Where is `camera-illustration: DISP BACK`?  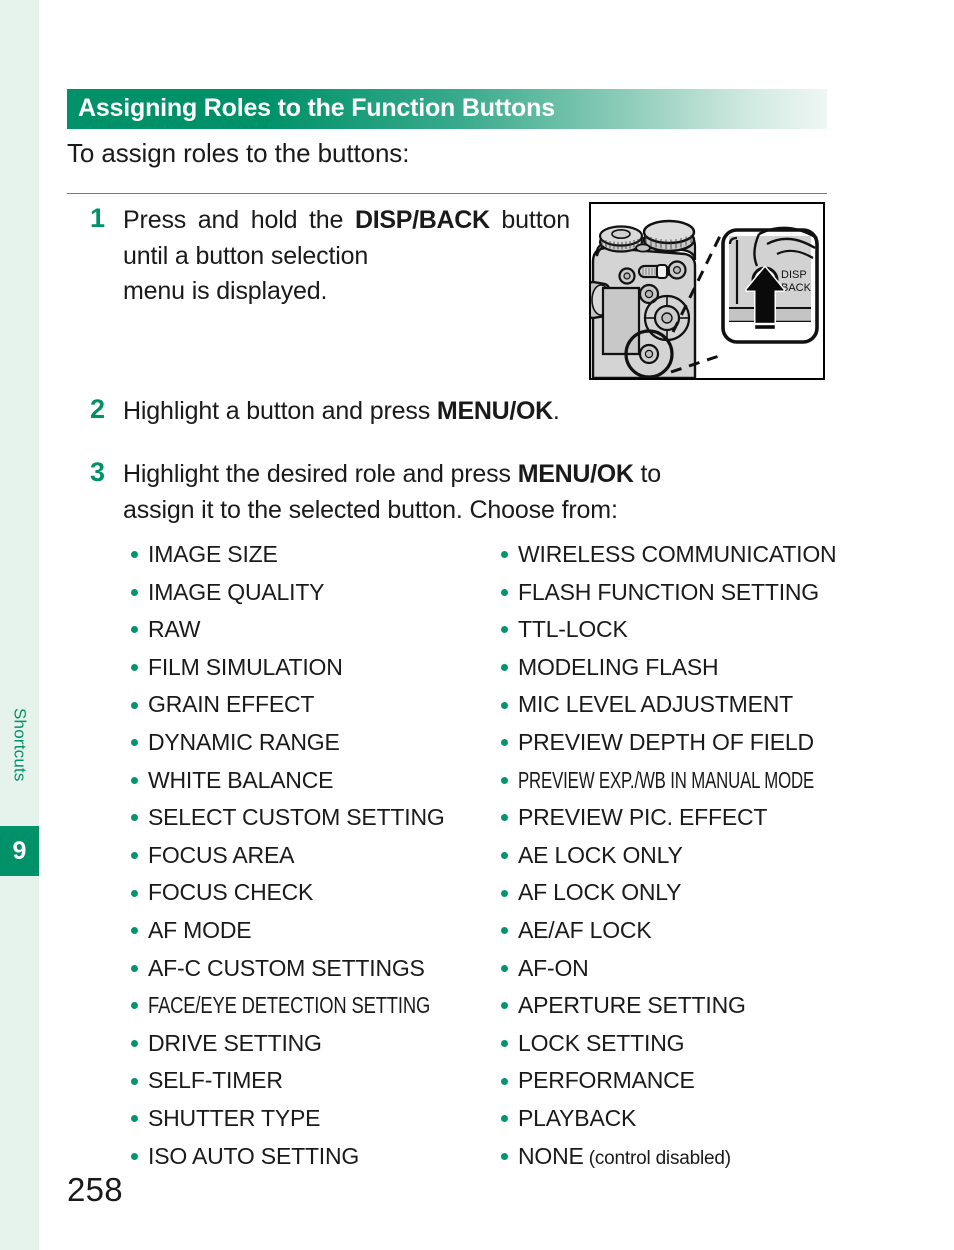
camera-illustration: DISP BACK is located at coordinates (707, 291).